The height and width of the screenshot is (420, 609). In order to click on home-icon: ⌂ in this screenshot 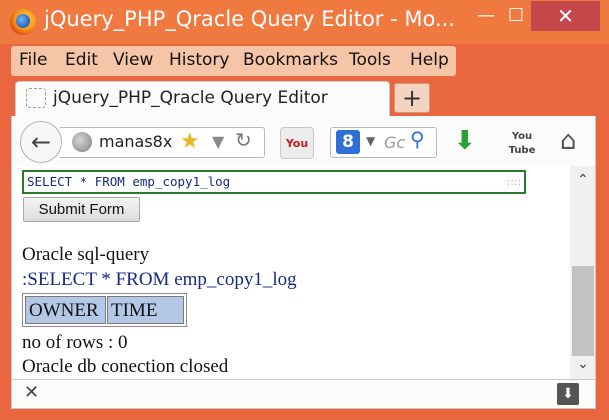, I will do `click(568, 141)`.